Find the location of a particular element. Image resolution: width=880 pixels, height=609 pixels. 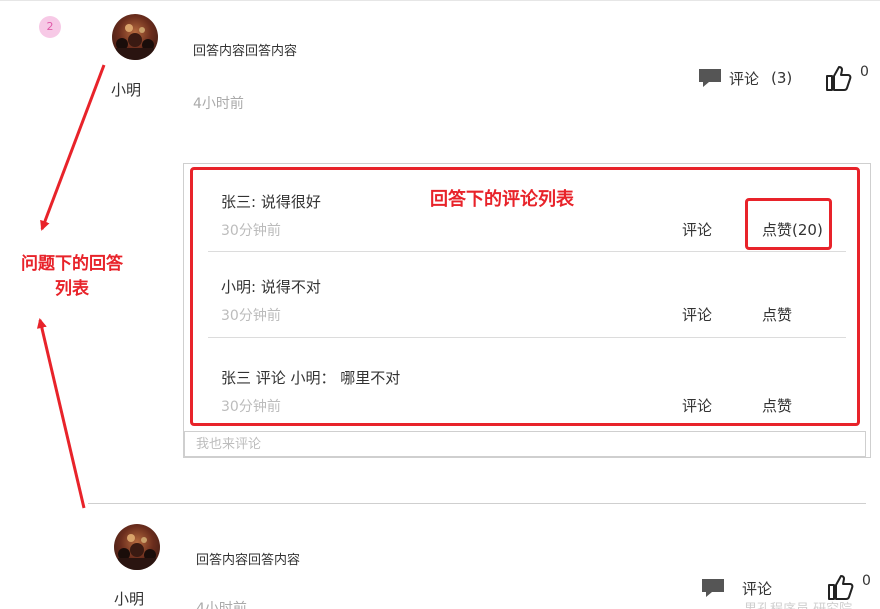

answer-comment-button: 评论 is located at coordinates (736, 588).